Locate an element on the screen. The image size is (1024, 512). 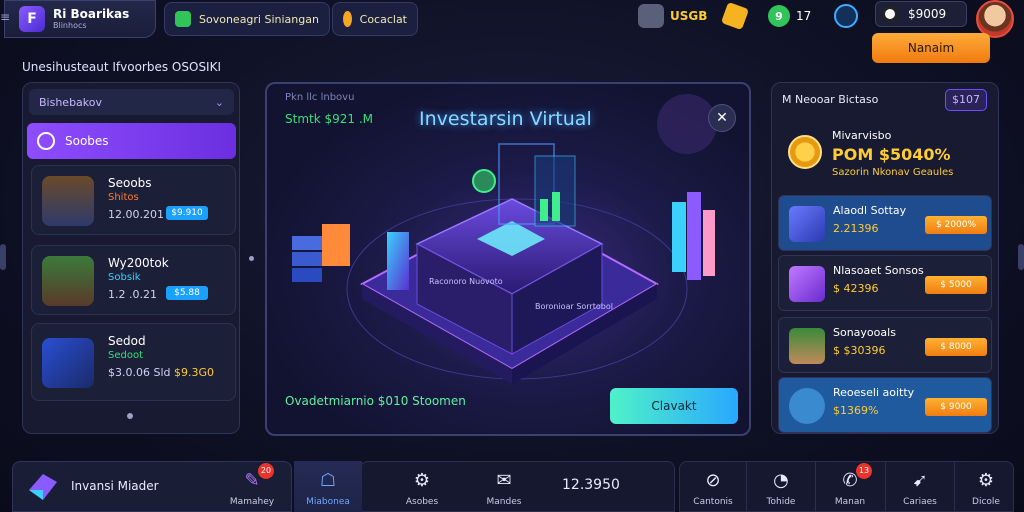
nav-label: Manan is located at coordinates (850, 502).